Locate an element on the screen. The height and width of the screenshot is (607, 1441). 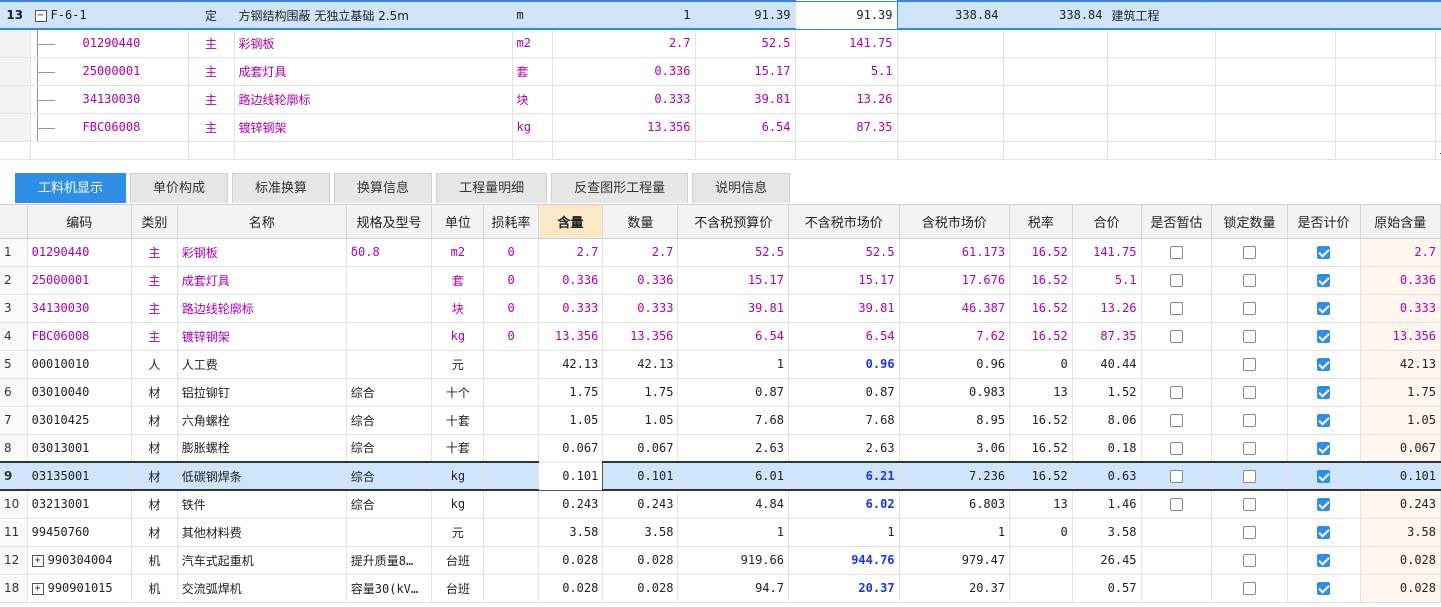
quota-name: 彩钢板 is located at coordinates (373, 43).